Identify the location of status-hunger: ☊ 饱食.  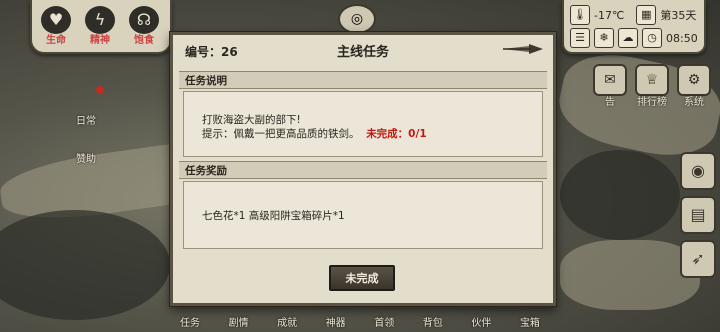
(144, 27).